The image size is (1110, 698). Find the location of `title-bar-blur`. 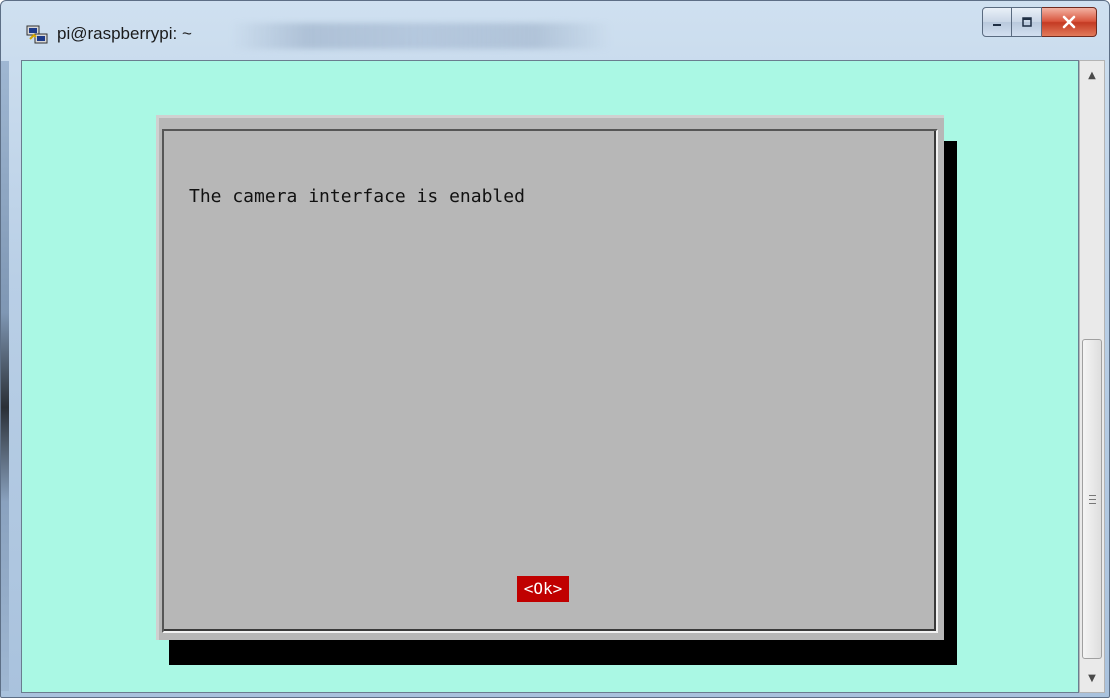

title-bar-blur is located at coordinates (421, 36).